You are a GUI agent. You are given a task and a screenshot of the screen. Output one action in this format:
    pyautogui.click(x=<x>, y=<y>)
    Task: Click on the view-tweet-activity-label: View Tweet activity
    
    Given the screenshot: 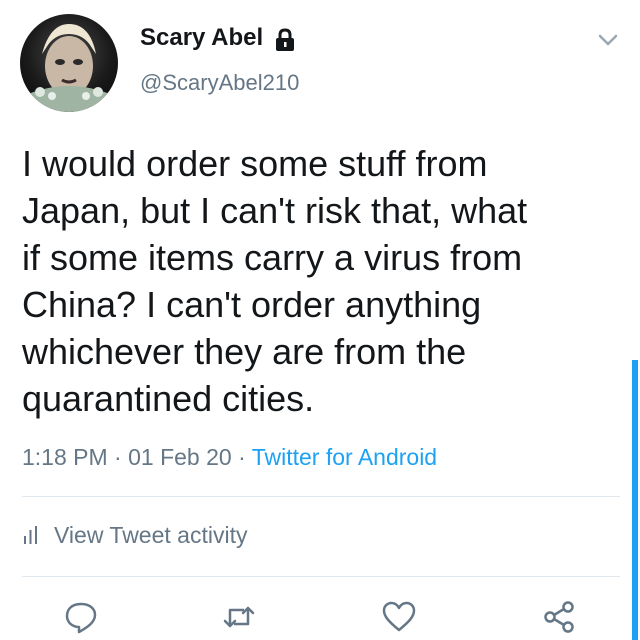 What is the action you would take?
    pyautogui.click(x=151, y=535)
    